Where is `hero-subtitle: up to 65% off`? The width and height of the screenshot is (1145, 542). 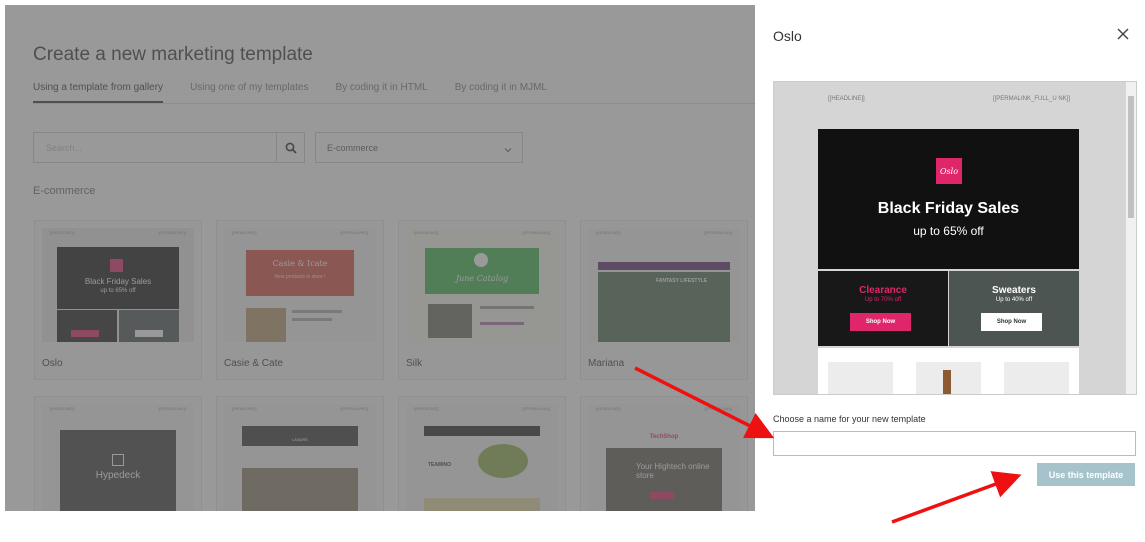
hero-subtitle: up to 65% off is located at coordinates (948, 231).